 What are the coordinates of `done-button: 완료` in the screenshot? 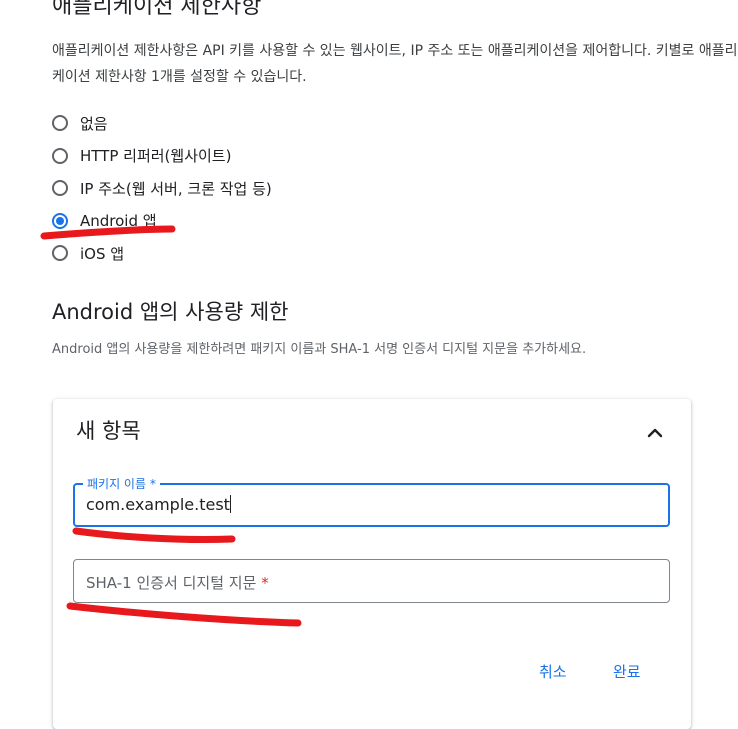 It's located at (627, 671).